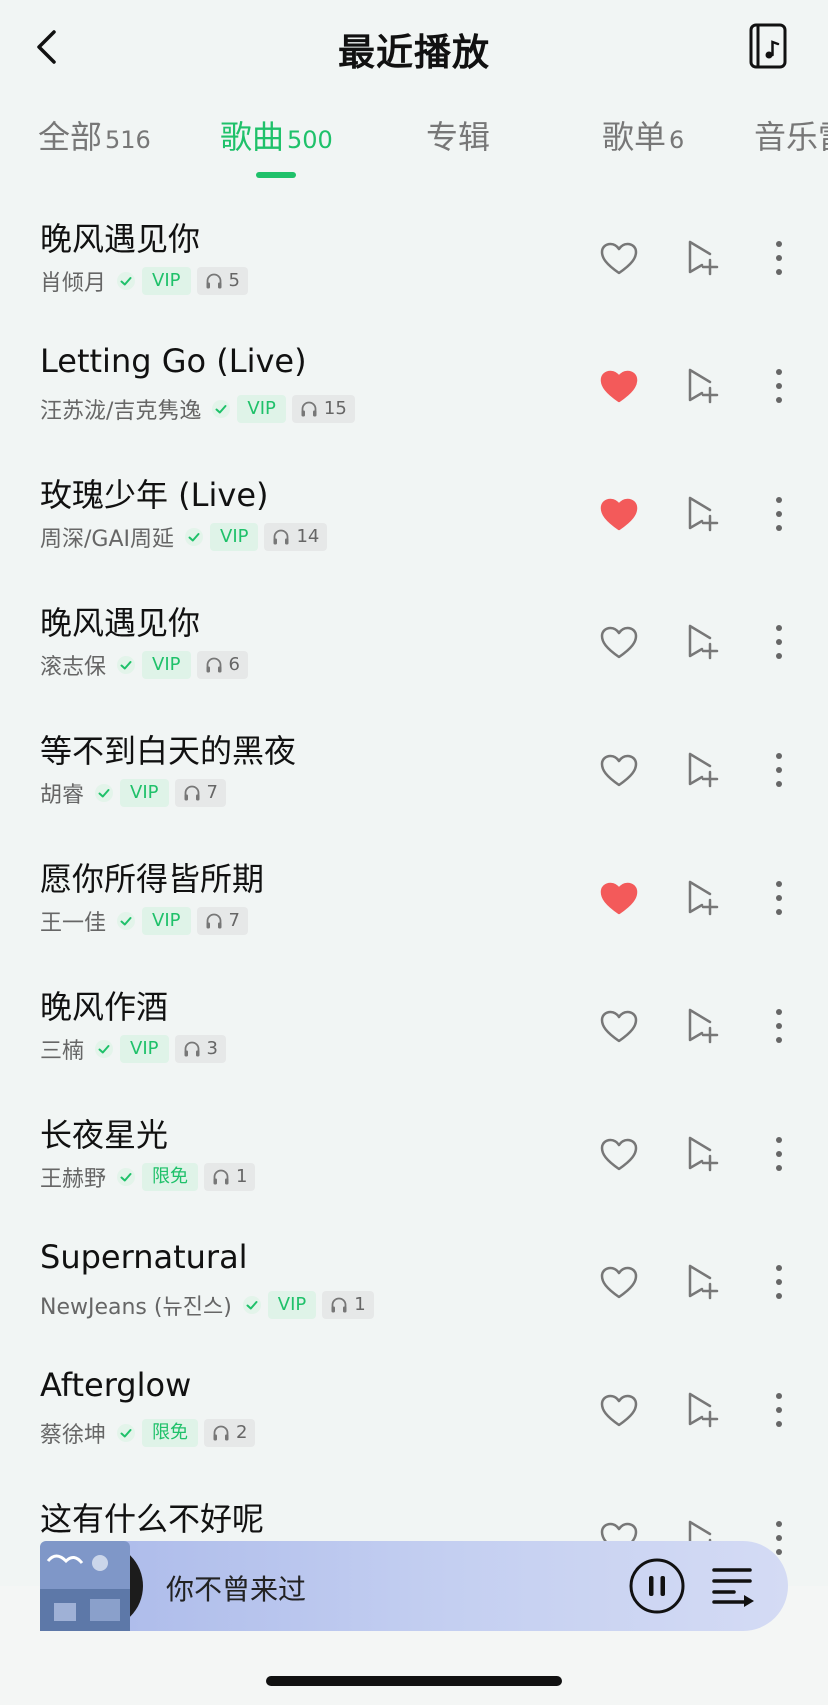  Describe the element at coordinates (414, 1026) in the screenshot. I see `song-row: 晚风作酒 三楠 VIP 3` at that location.